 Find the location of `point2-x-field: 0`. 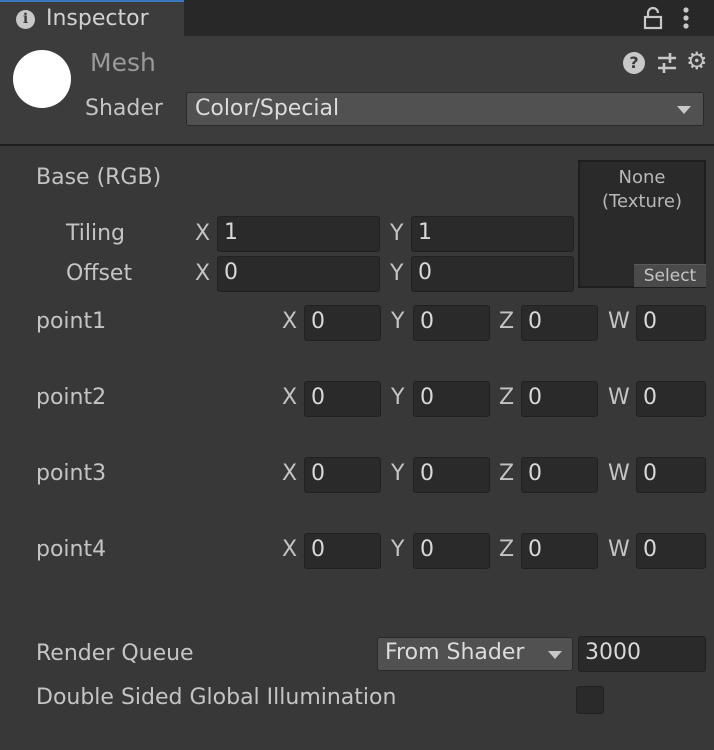

point2-x-field: 0 is located at coordinates (342, 399).